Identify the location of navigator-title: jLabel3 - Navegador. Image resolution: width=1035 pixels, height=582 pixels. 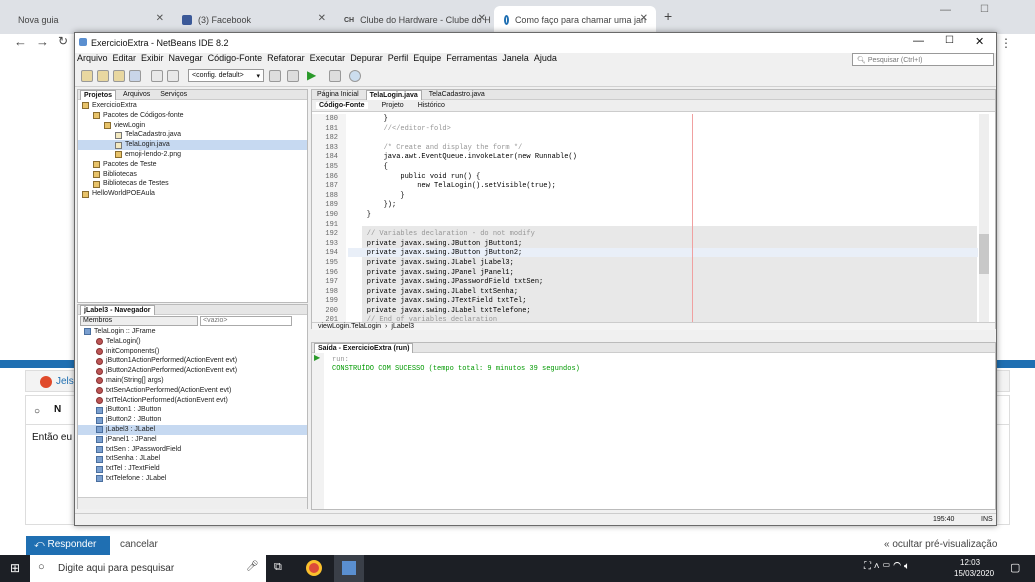
(117, 309).